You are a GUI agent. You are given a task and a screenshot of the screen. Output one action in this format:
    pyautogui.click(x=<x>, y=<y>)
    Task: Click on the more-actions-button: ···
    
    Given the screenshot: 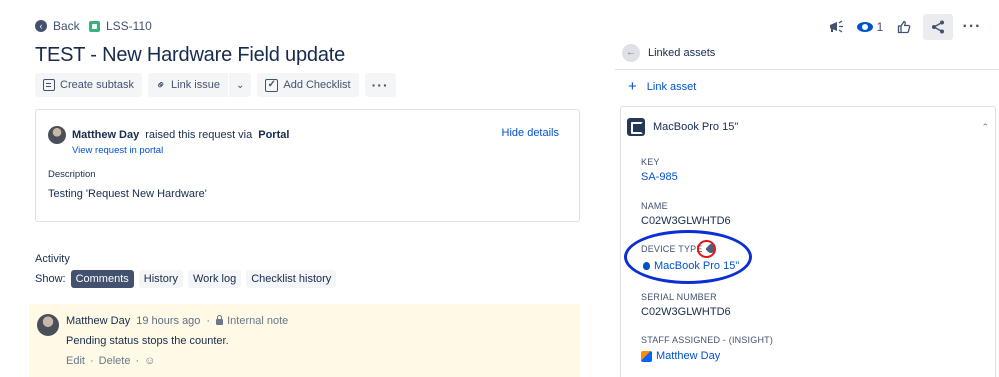 What is the action you would take?
    pyautogui.click(x=972, y=27)
    